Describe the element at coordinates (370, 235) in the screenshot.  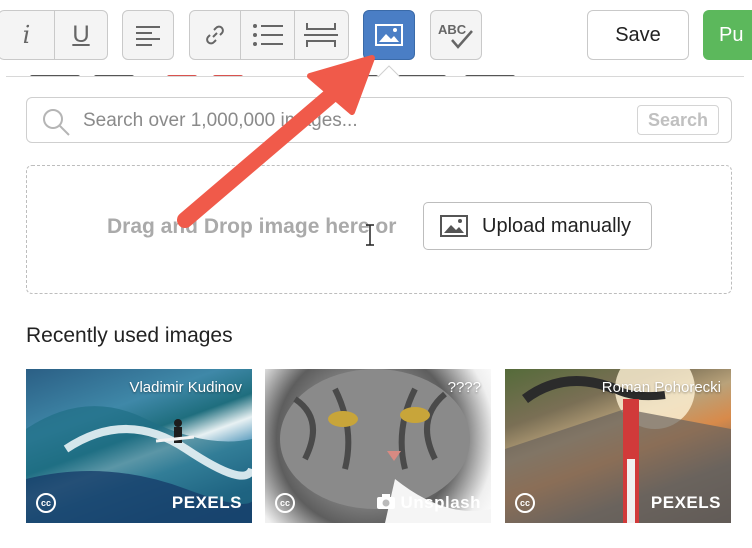
I see `text-cursor-icon` at that location.